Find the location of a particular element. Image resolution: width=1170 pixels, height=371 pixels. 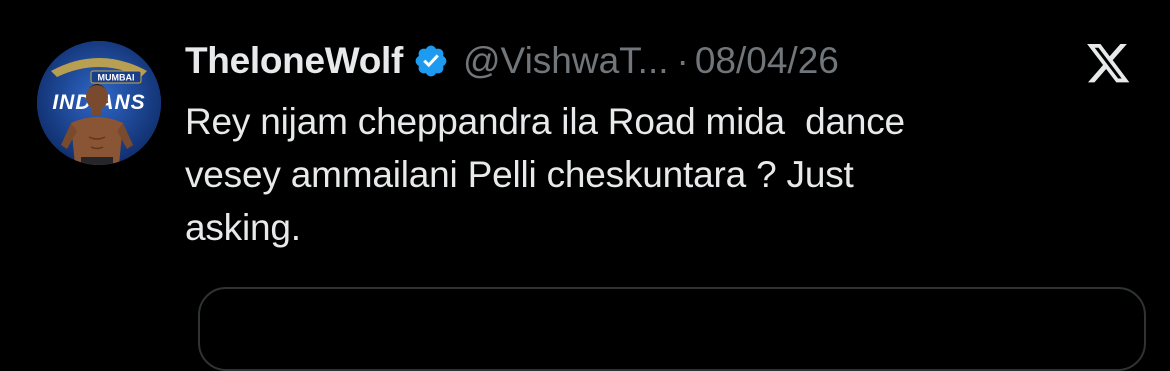

tweet-text-line: asking. is located at coordinates (243, 227).